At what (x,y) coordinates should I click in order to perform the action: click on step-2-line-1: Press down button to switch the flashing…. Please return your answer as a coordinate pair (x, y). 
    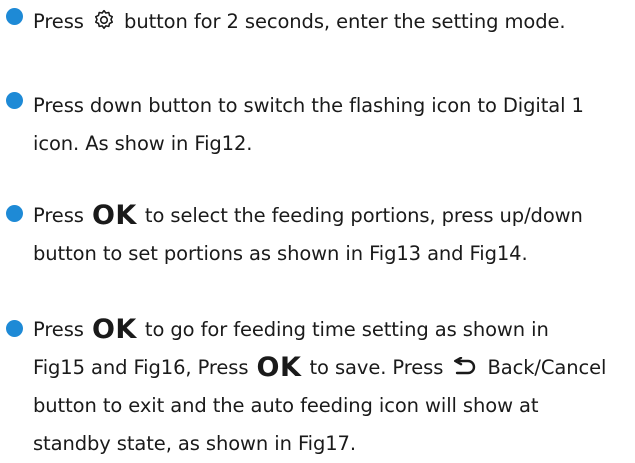
    Looking at the image, I should click on (308, 105).